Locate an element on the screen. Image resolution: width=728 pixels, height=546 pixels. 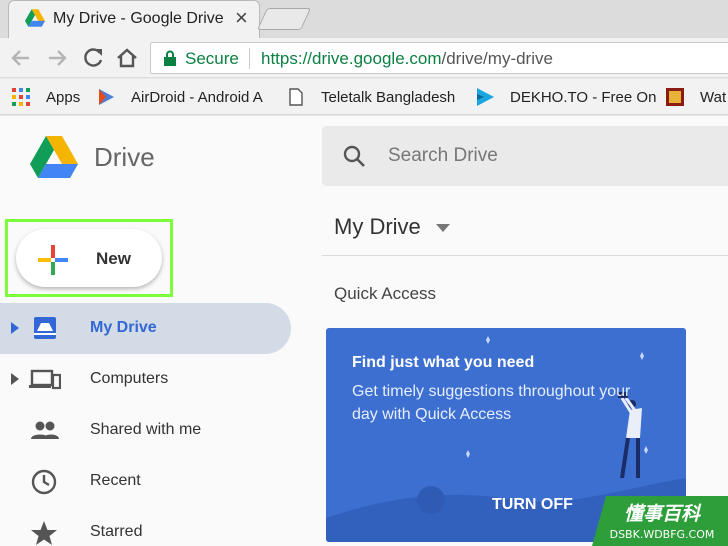
browser-tab-strip: My Drive - Google Drive × is located at coordinates (364, 19).